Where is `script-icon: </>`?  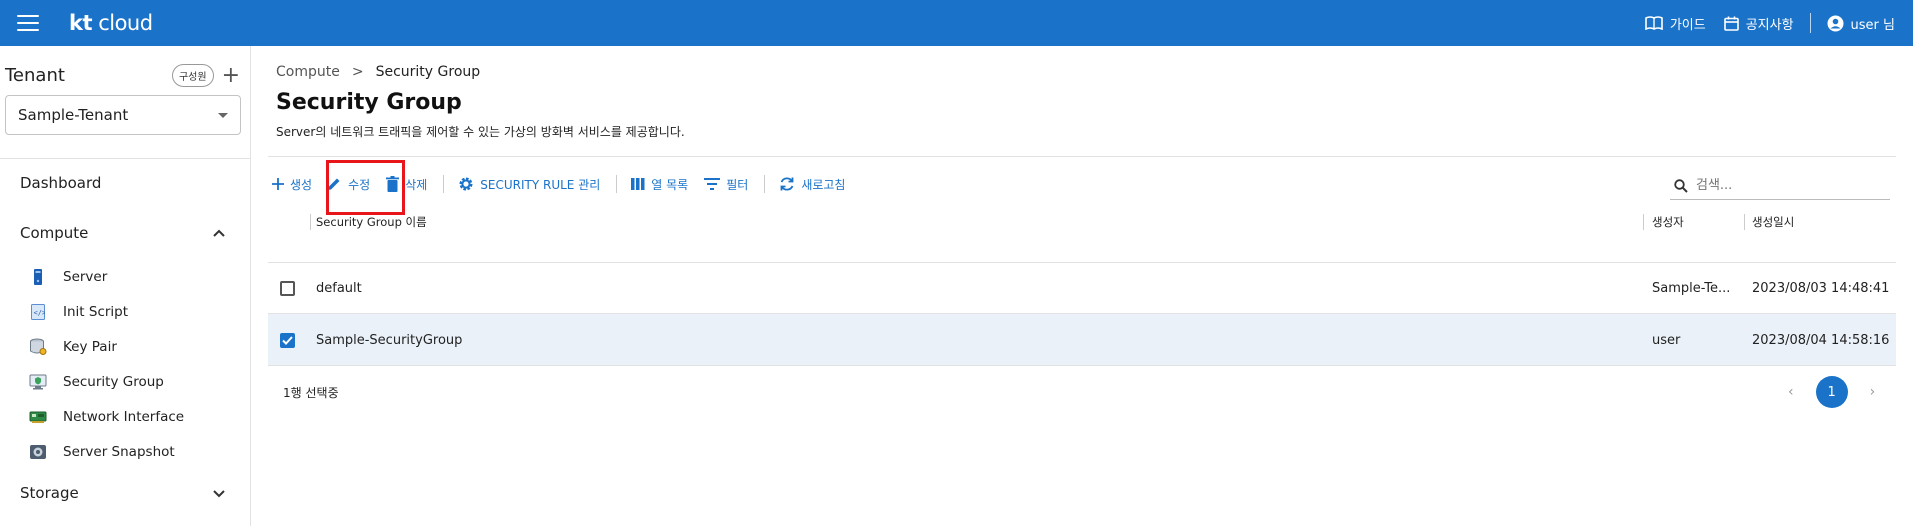 script-icon: </> is located at coordinates (38, 312).